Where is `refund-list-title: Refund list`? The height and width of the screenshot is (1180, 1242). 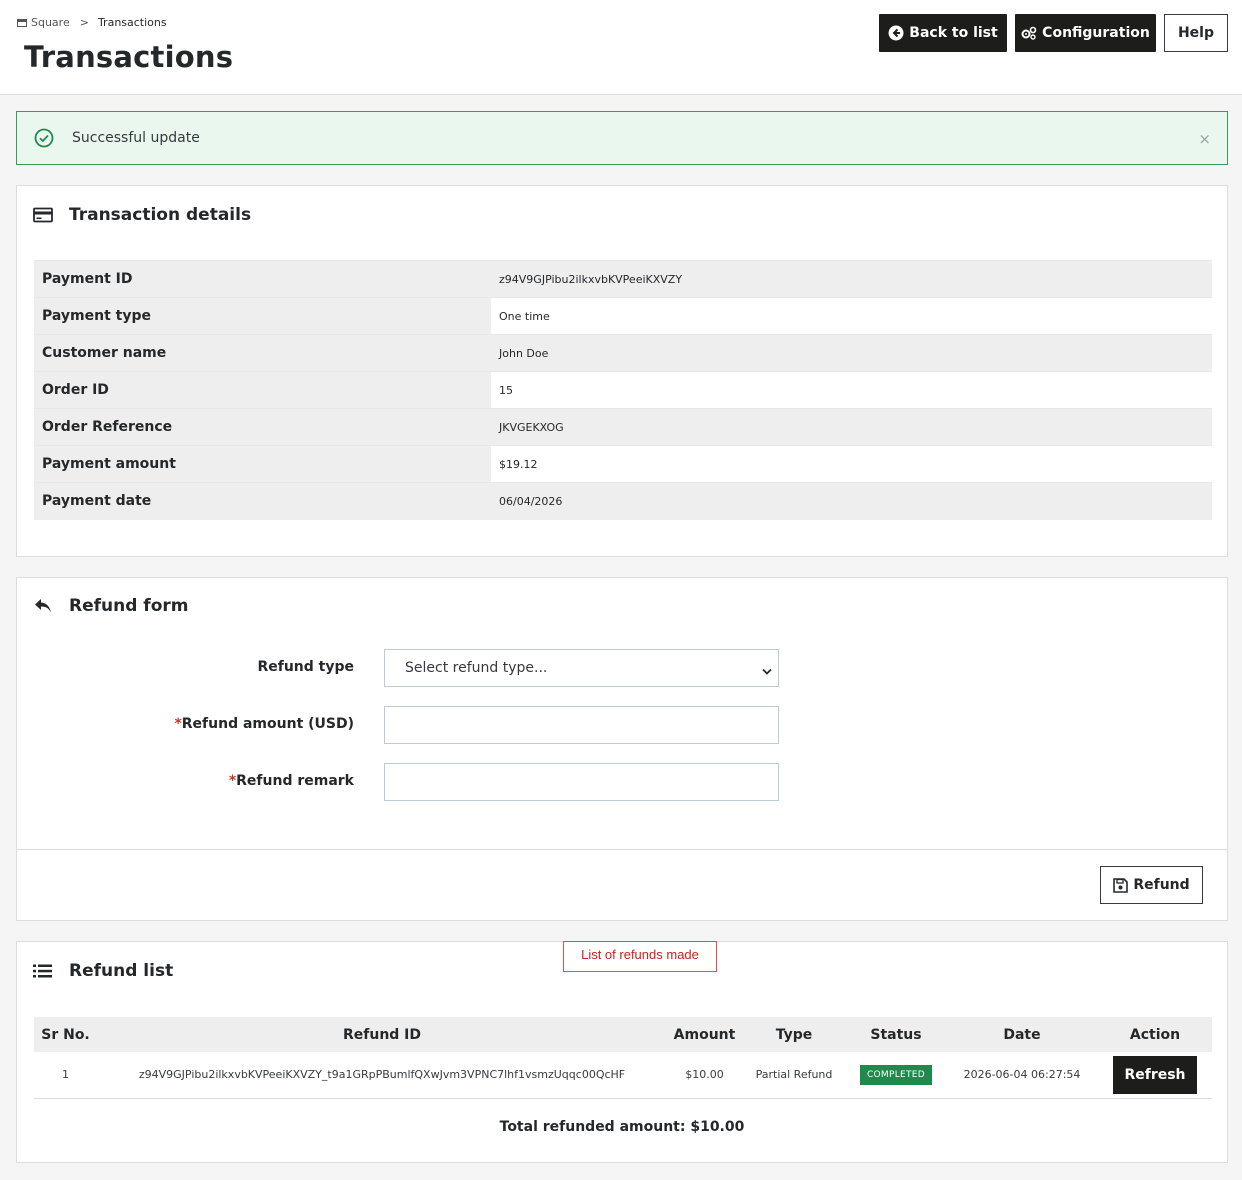 refund-list-title: Refund list is located at coordinates (103, 971).